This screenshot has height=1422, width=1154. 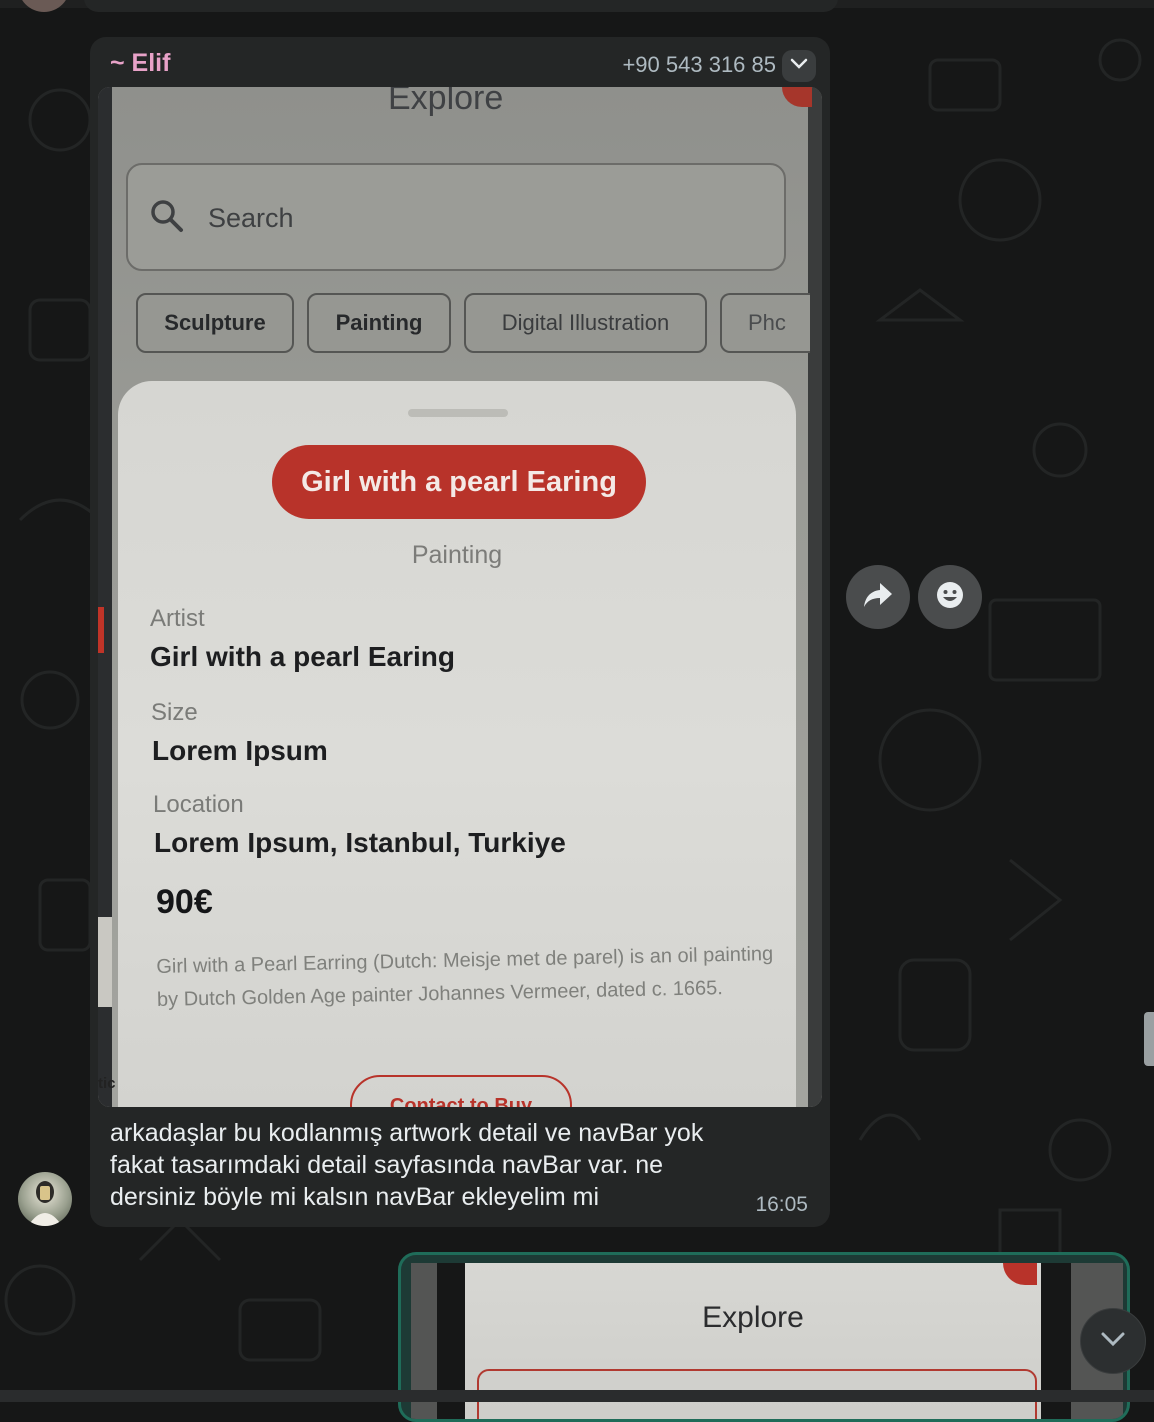 What do you see at coordinates (105, 962) in the screenshot?
I see `side-background` at bounding box center [105, 962].